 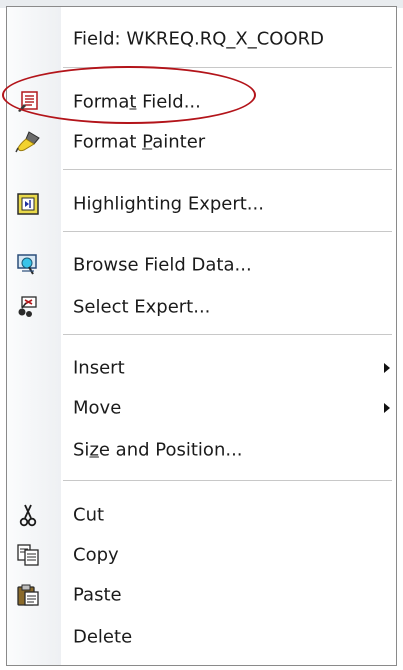 What do you see at coordinates (28, 102) in the screenshot?
I see `format-field-icon` at bounding box center [28, 102].